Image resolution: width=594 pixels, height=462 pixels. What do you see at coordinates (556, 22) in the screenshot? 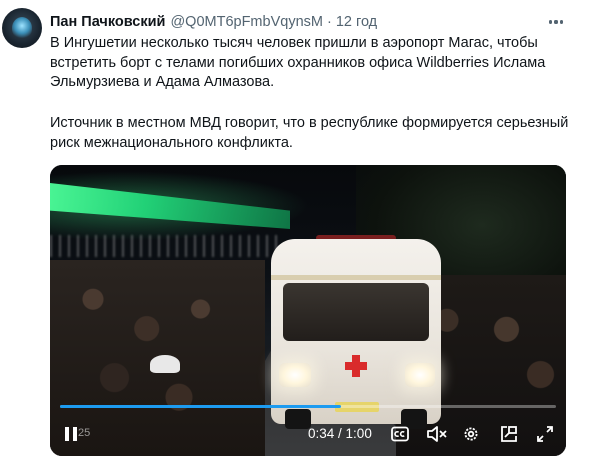
I see `more-options-button` at bounding box center [556, 22].